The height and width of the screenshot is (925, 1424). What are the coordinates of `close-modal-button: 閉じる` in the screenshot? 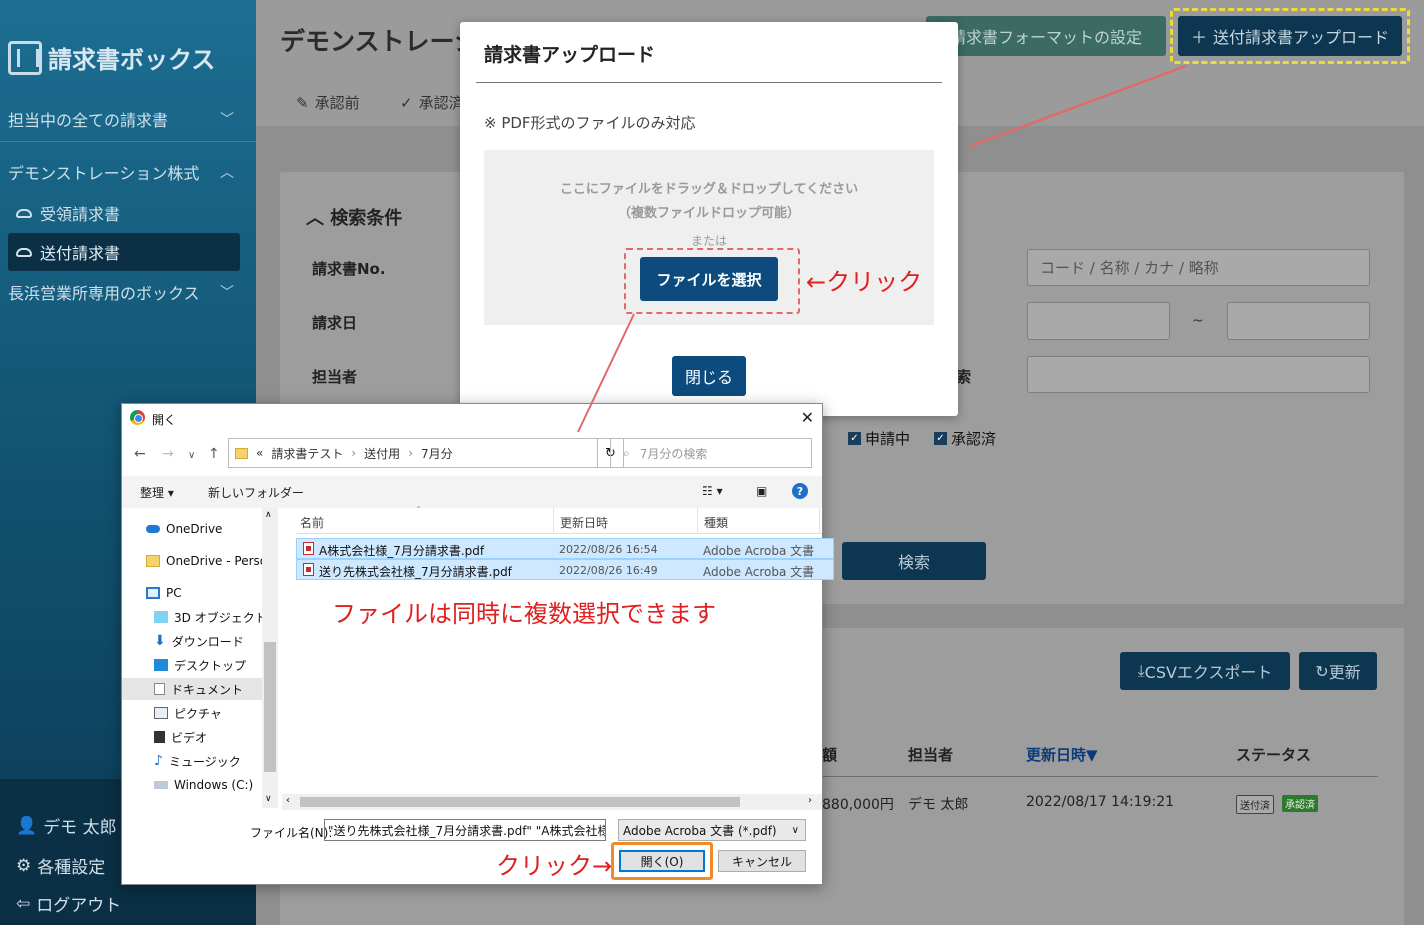 It's located at (709, 376).